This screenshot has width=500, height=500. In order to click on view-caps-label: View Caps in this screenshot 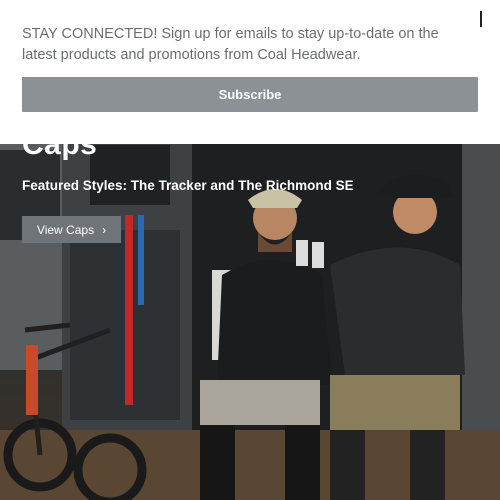, I will do `click(65, 229)`.